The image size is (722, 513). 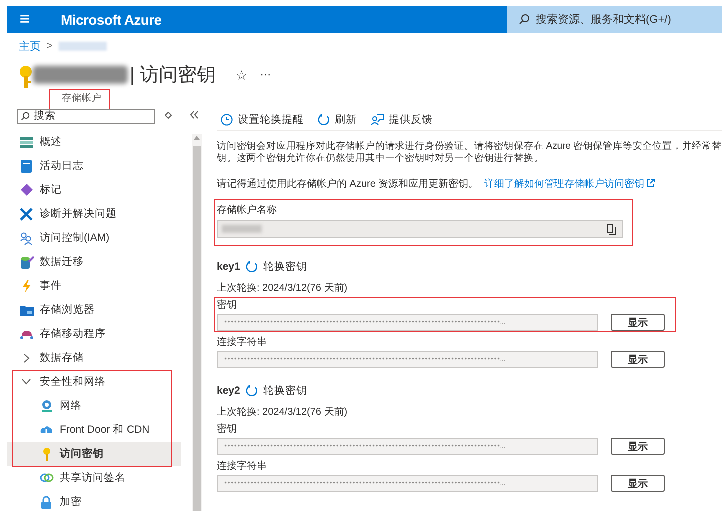 I want to click on nav-item: 网络, so click(x=94, y=406).